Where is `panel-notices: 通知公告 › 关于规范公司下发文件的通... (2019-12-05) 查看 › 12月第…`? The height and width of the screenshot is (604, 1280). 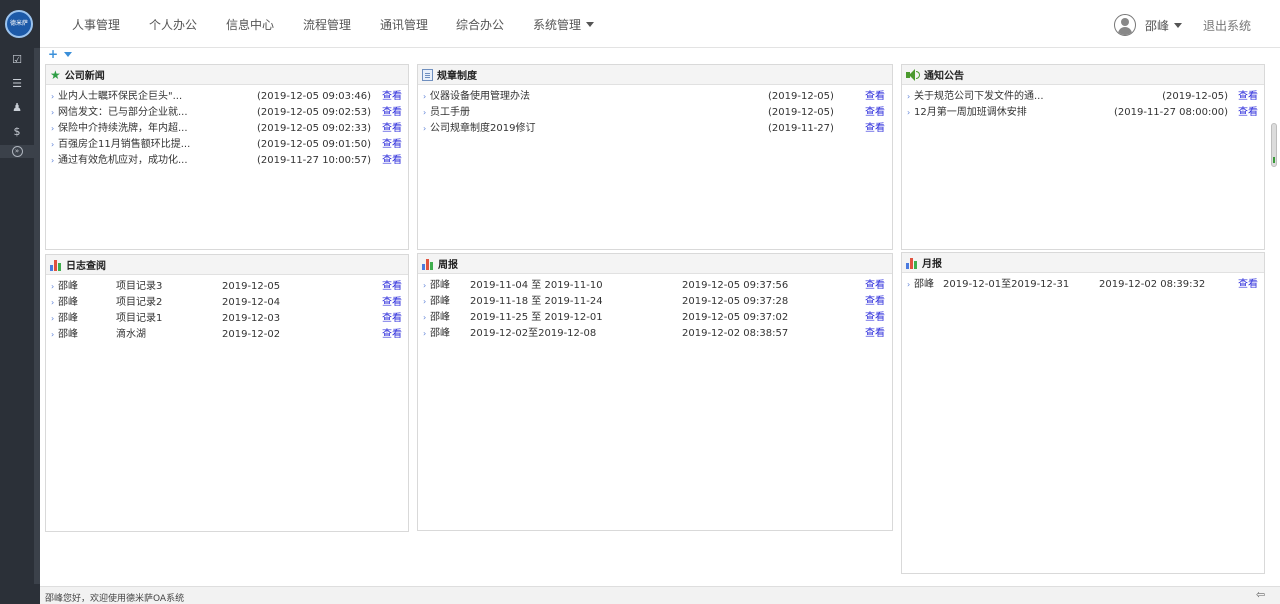 panel-notices: 通知公告 › 关于规范公司下发文件的通... (2019-12-05) 查看 › 12月第… is located at coordinates (1083, 157).